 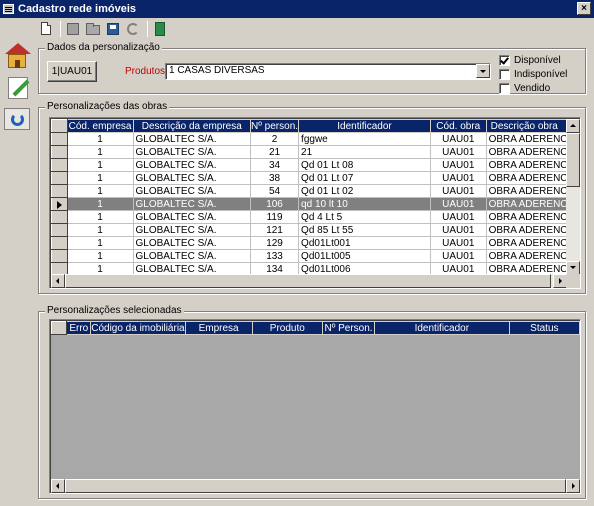 What do you see at coordinates (275, 178) in the screenshot?
I see `table-cell: 38` at bounding box center [275, 178].